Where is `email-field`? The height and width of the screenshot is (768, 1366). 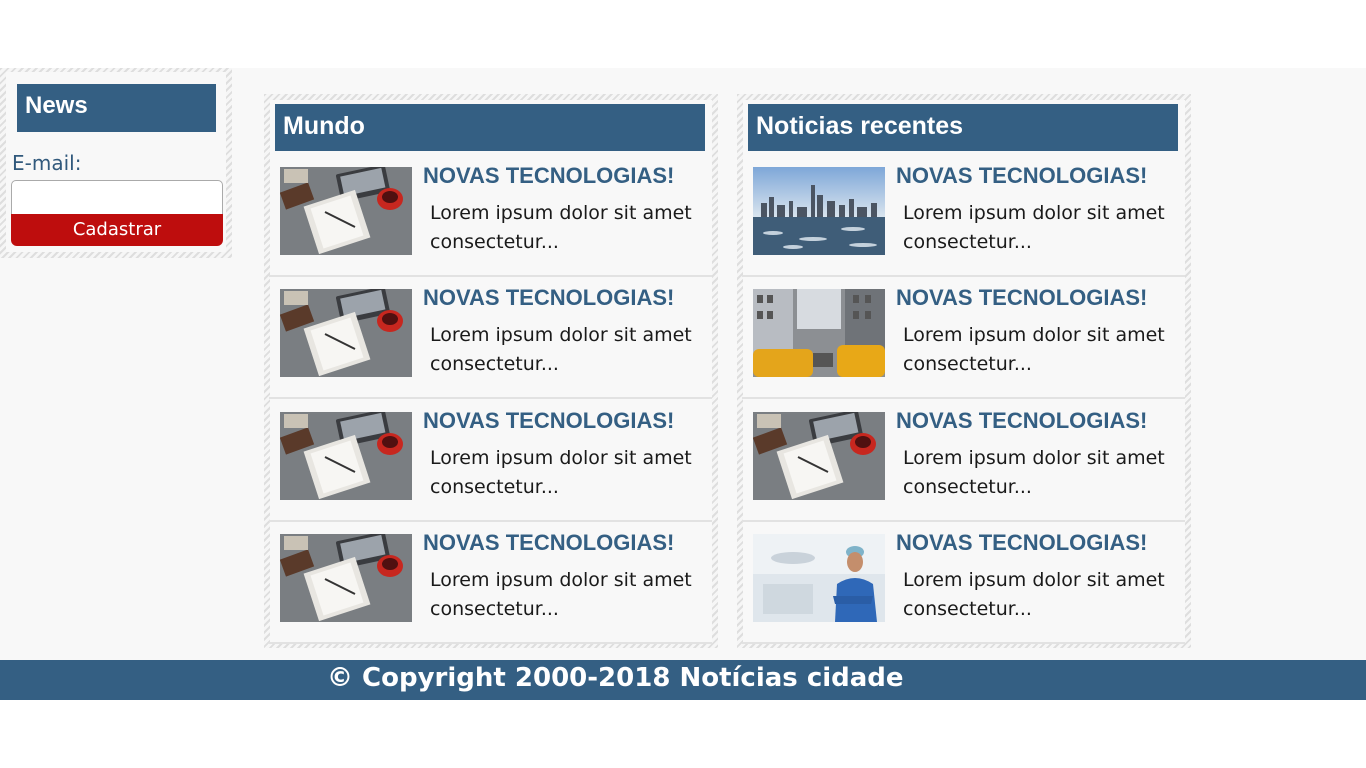
email-field is located at coordinates (117, 198).